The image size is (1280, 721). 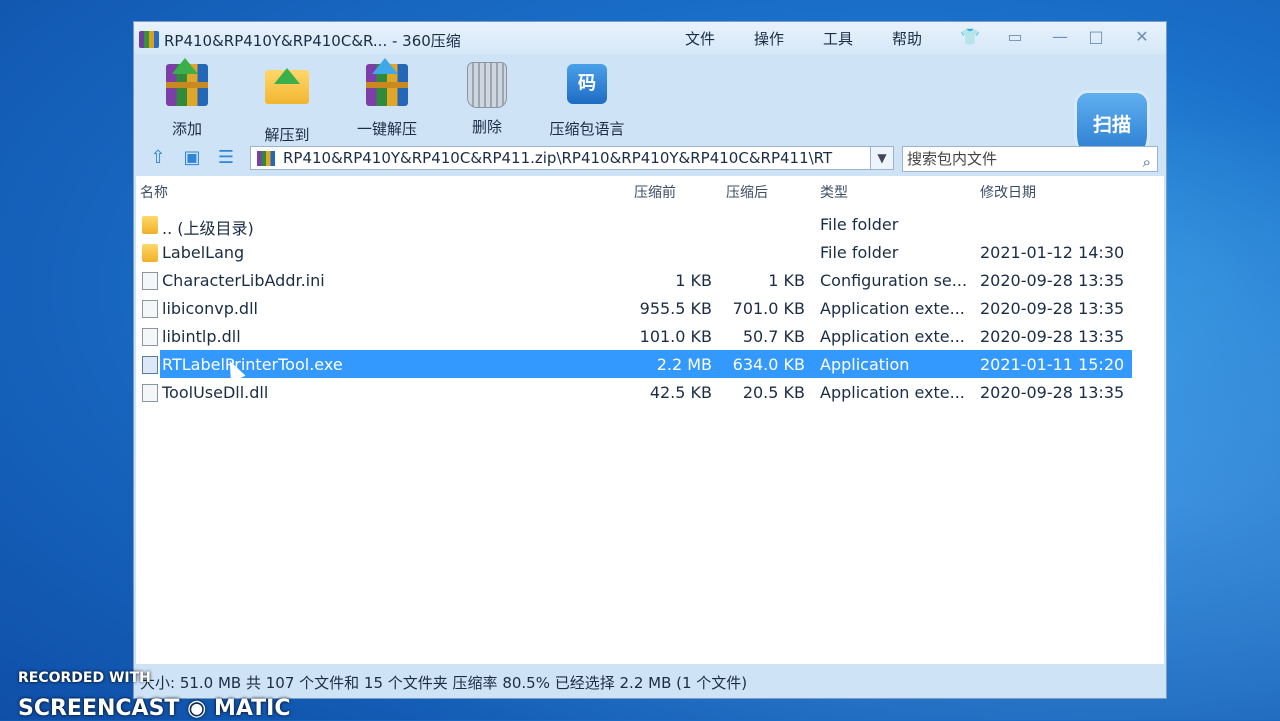 I want to click on watermark-top: RECORDED WITH, so click(x=84, y=678).